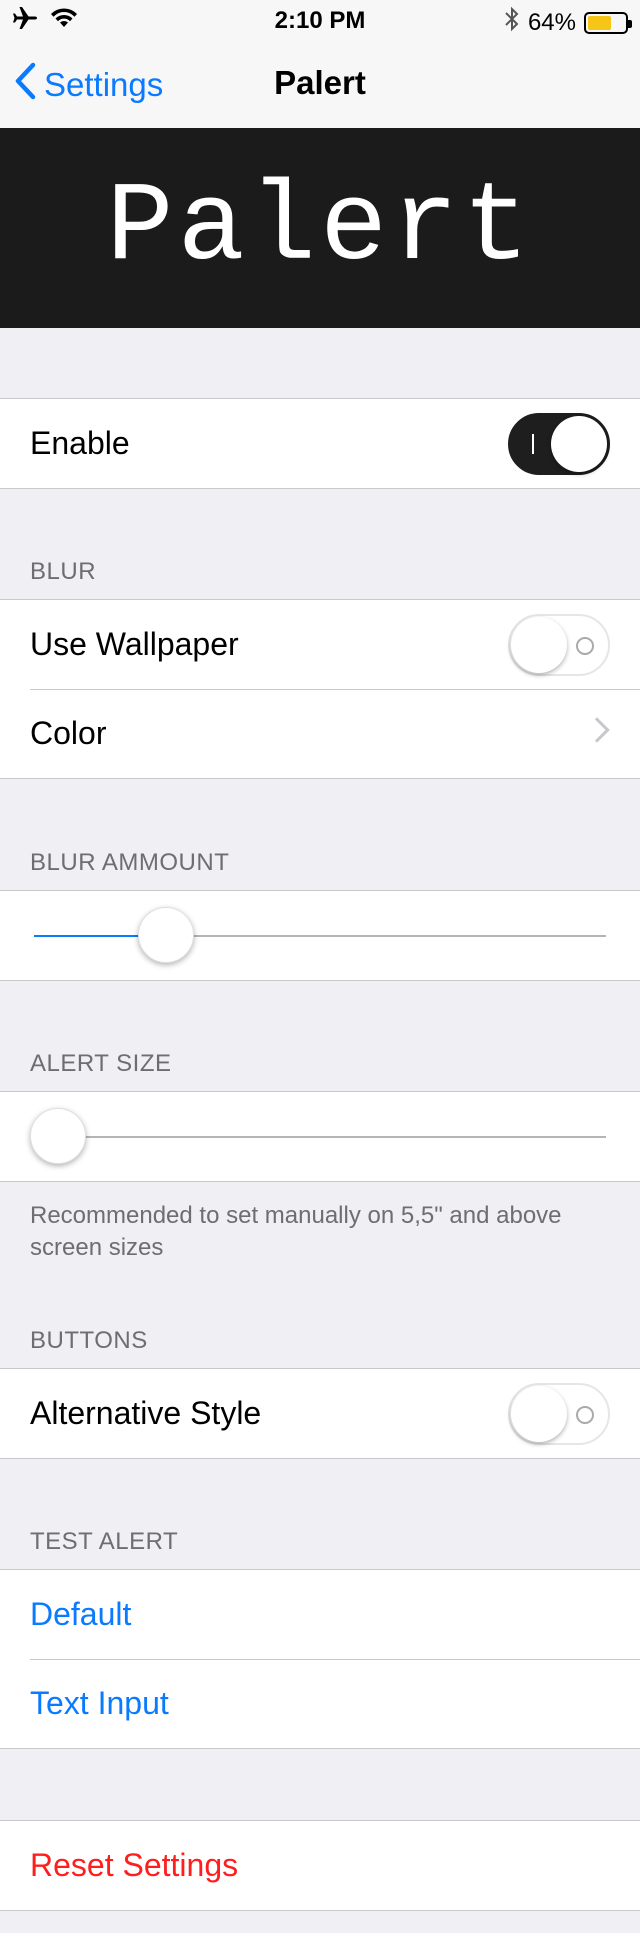  Describe the element at coordinates (600, 22) in the screenshot. I see `battery-fill` at that location.